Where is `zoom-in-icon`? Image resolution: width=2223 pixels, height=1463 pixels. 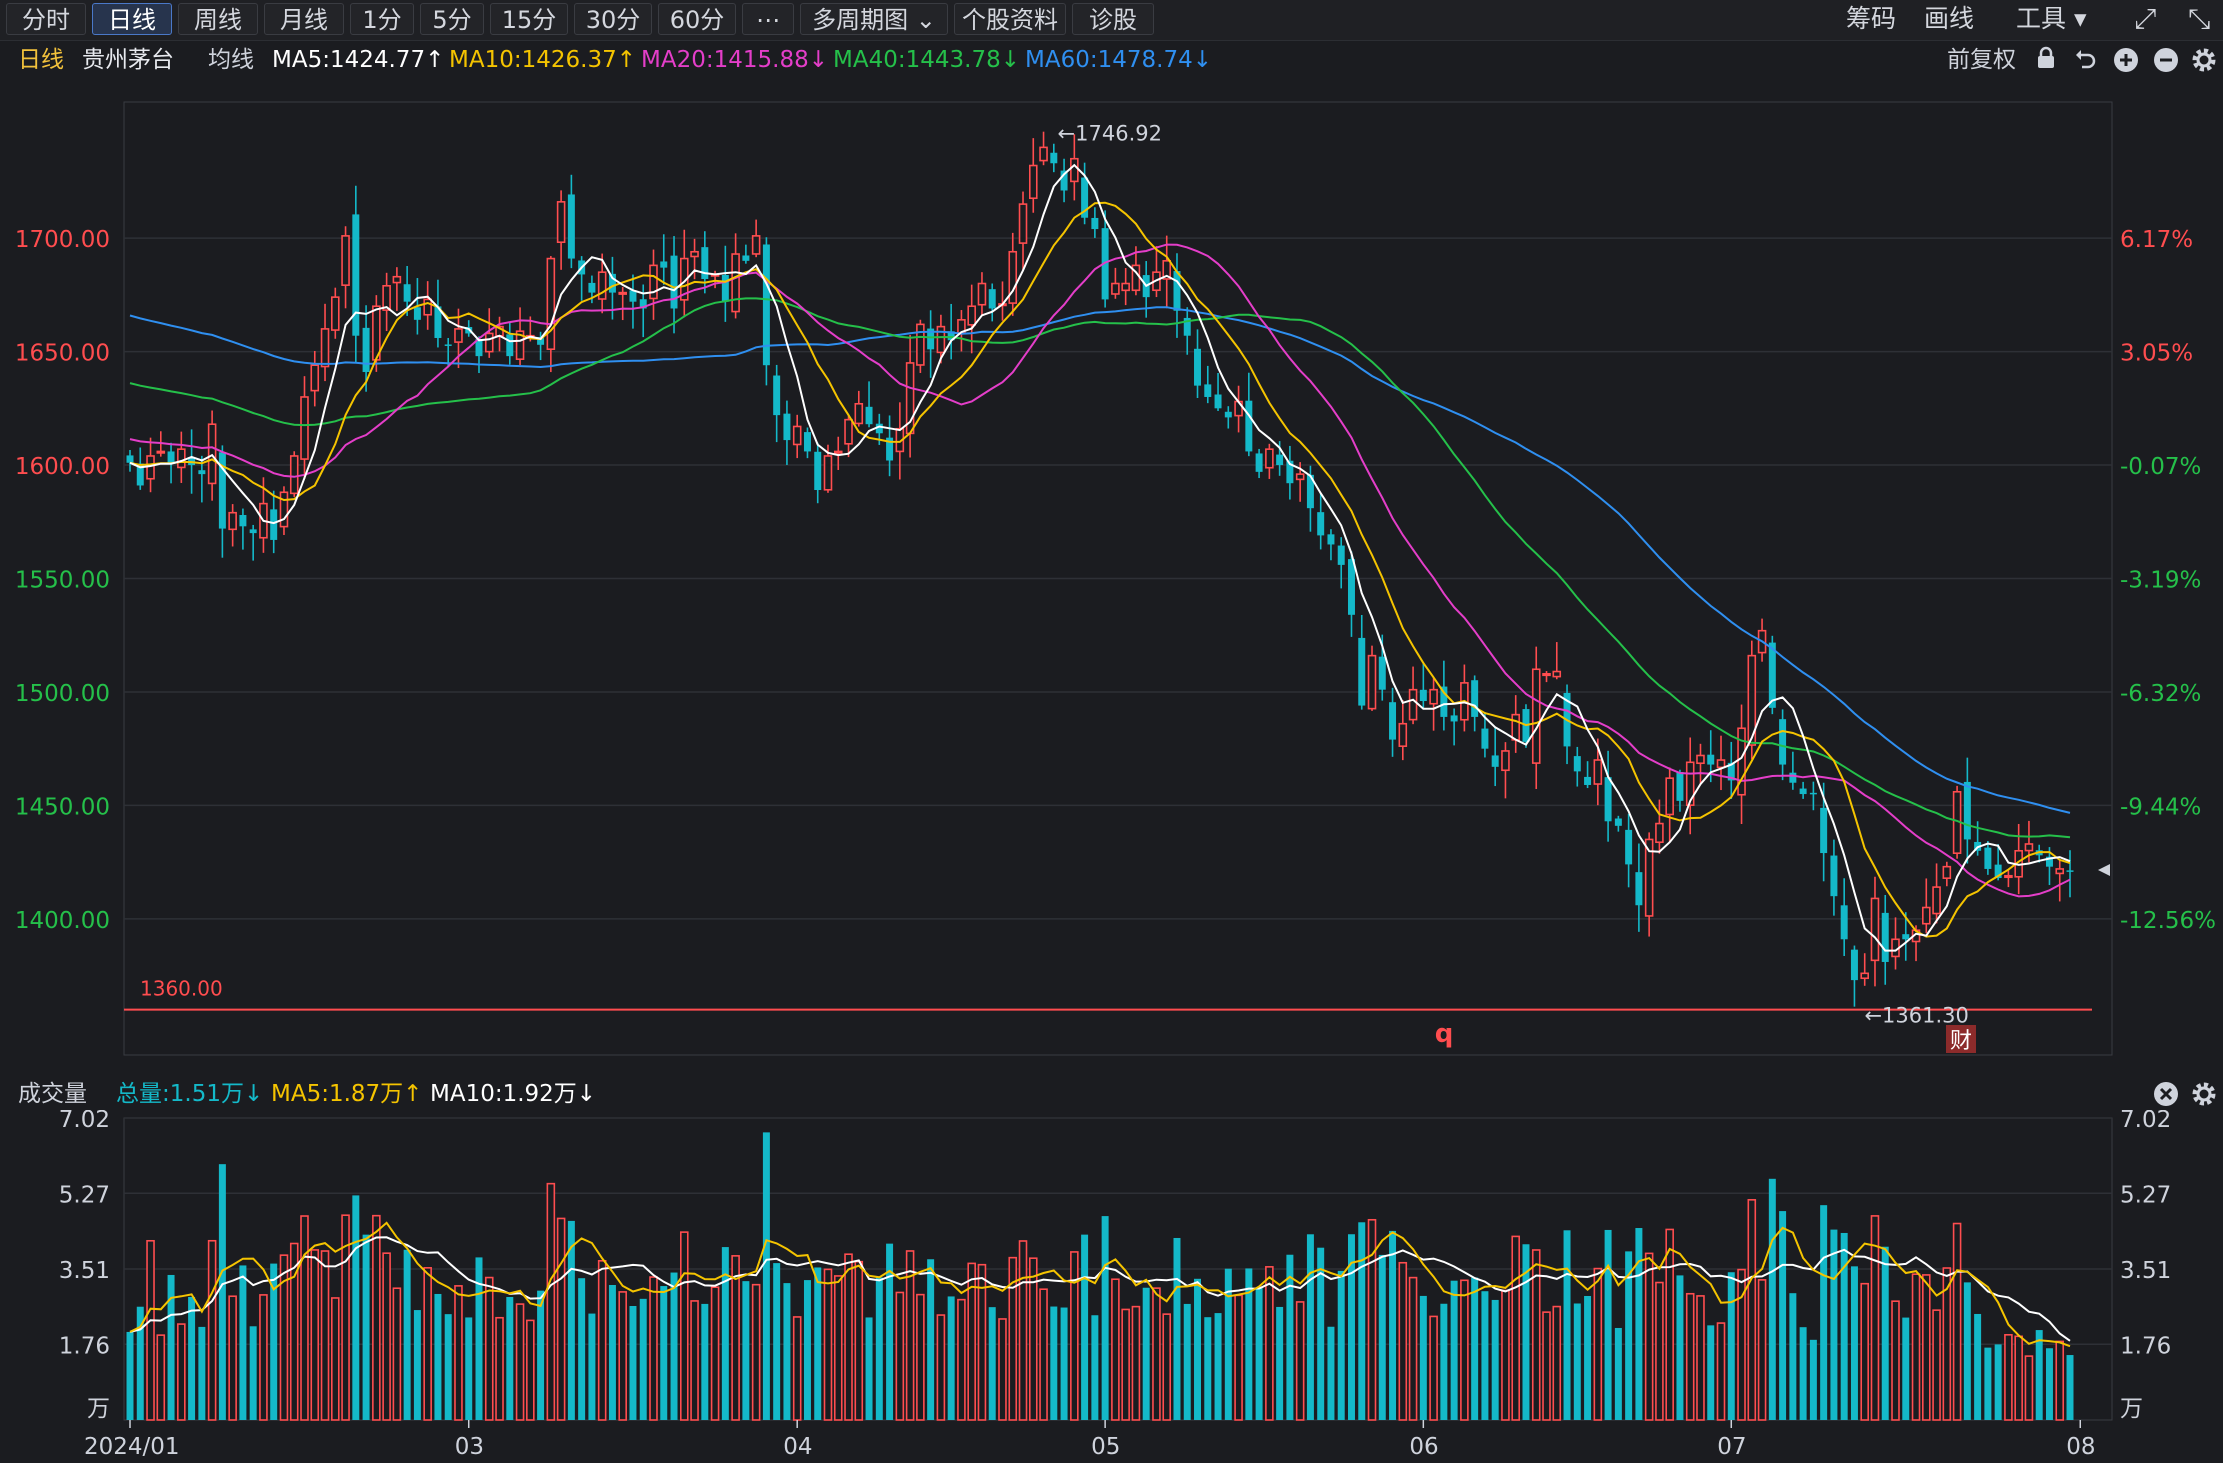
zoom-in-icon is located at coordinates (2126, 64).